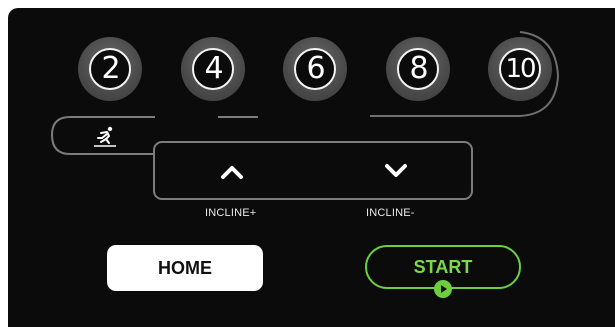 This screenshot has height=327, width=615. I want to click on speed-preset-8-button: 8, so click(418, 69).